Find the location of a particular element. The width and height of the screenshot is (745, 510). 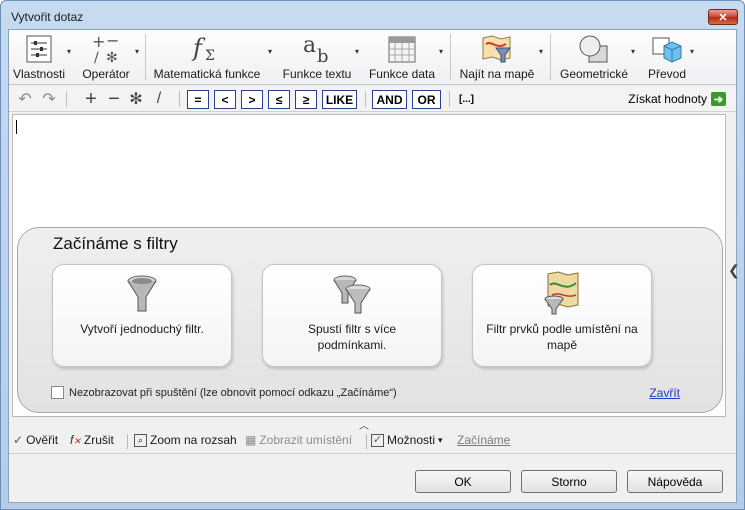

math-function-icon: f Σ is located at coordinates (207, 49).